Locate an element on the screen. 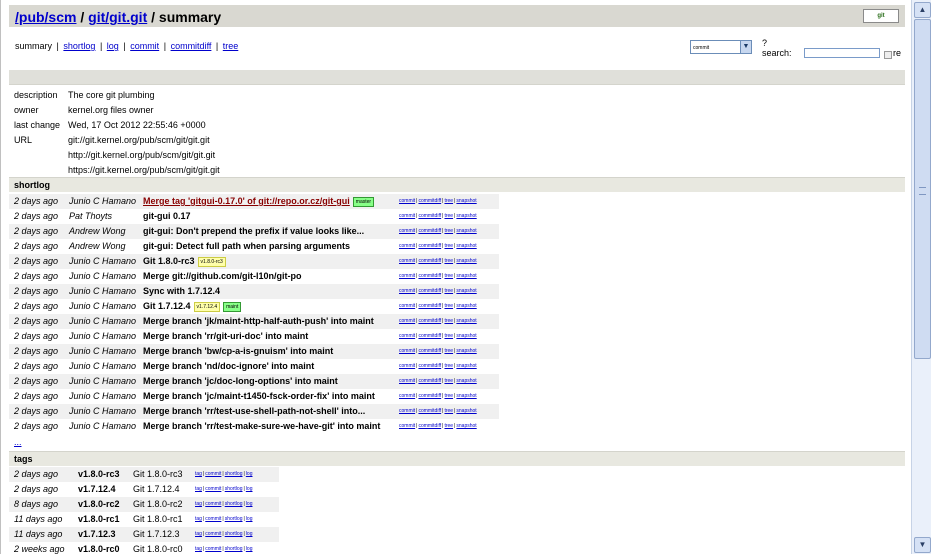 The image size is (931, 554). tag-name: v1.7.12.4 is located at coordinates (97, 489).